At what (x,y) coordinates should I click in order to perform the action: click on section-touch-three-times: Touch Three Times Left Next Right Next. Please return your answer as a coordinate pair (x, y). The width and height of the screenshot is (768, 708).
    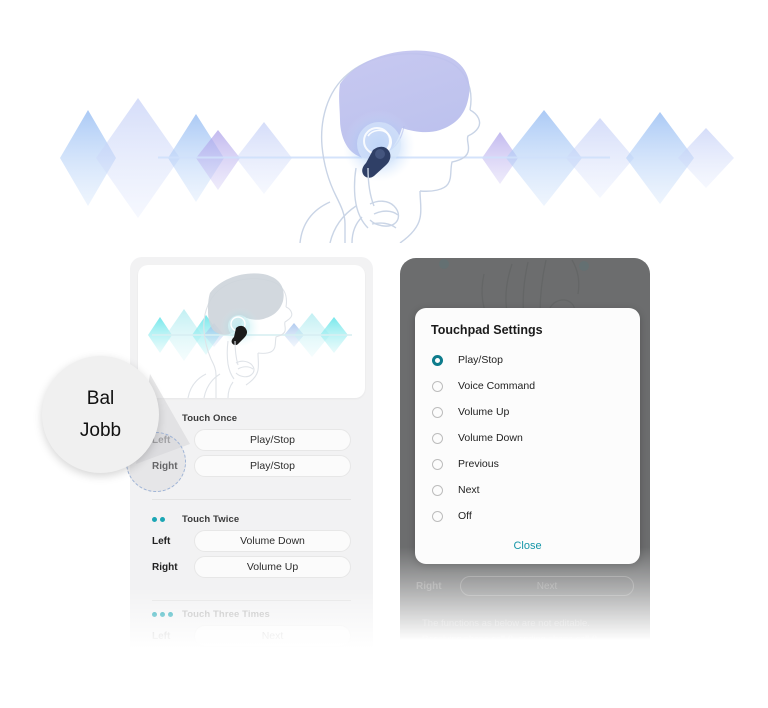
    Looking at the image, I should click on (251, 631).